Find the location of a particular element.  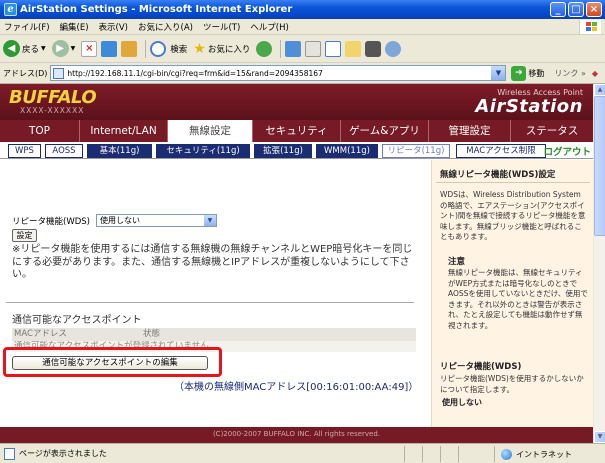

stop-icon: × is located at coordinates (89, 48).